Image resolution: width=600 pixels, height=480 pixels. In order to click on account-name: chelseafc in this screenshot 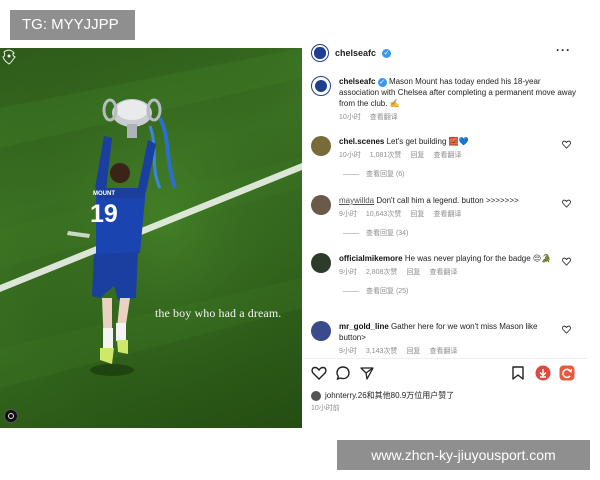, I will do `click(355, 53)`.